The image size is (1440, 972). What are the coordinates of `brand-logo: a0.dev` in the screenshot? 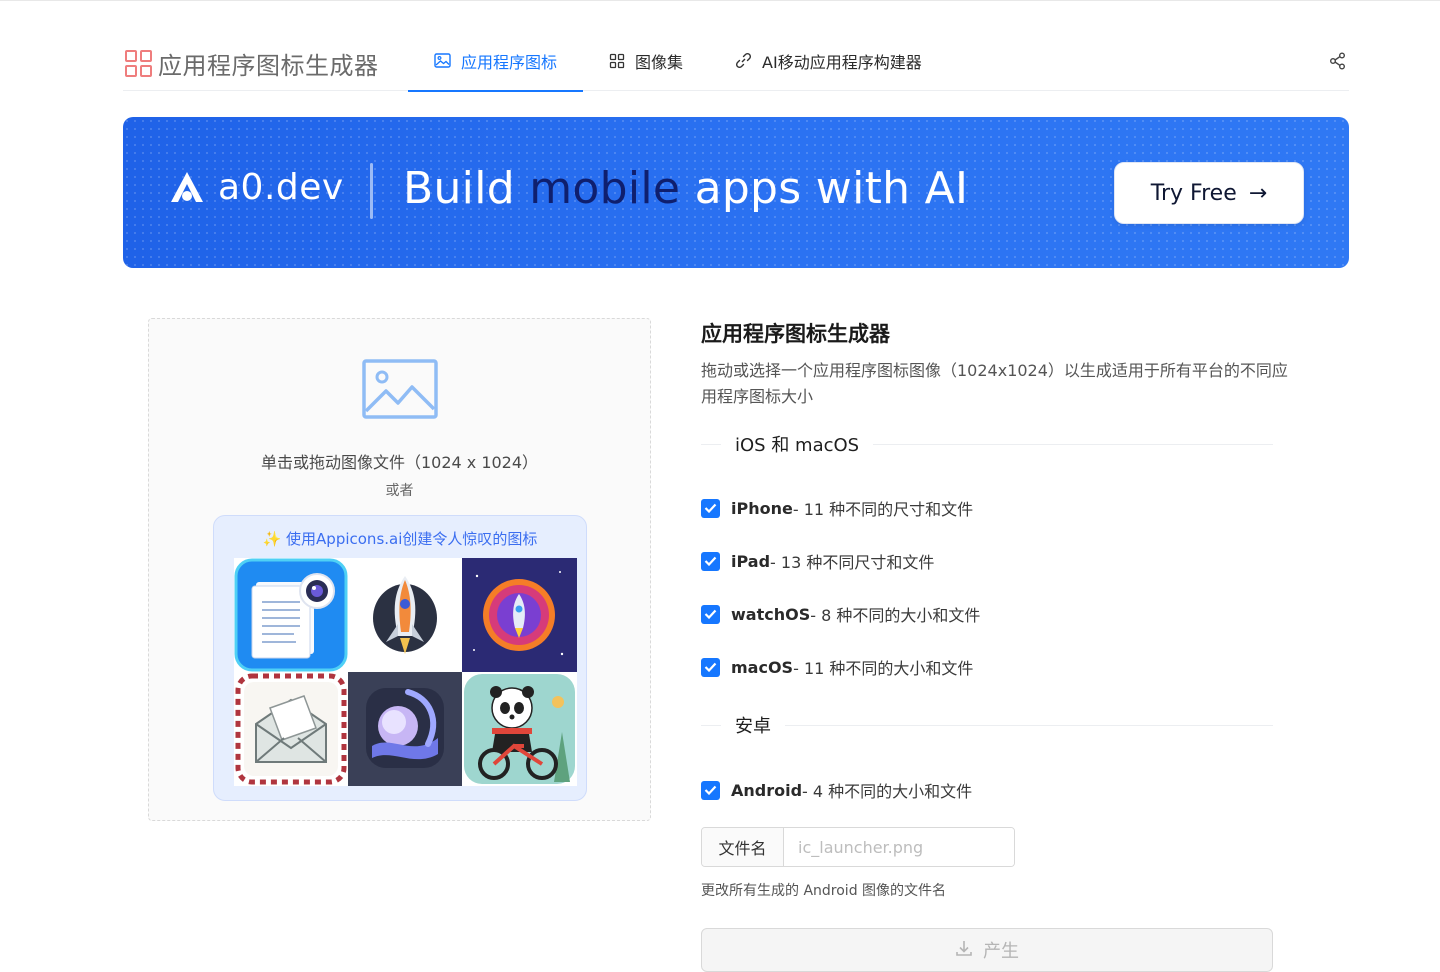 It's located at (256, 187).